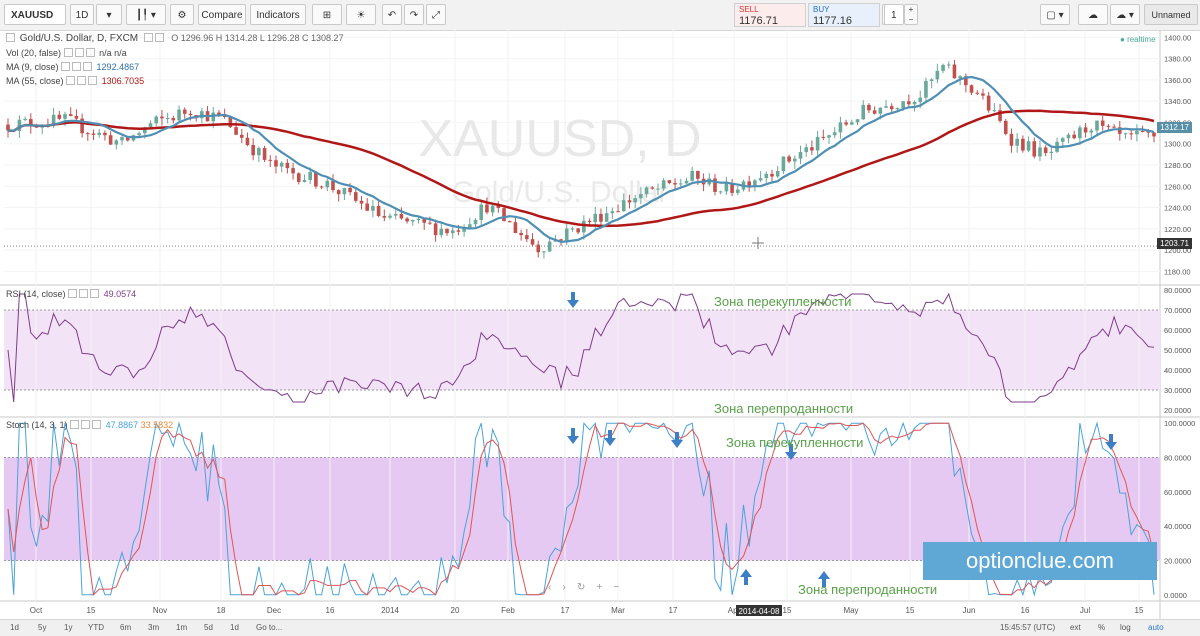  I want to click on stoch-tick: 60.0000, so click(1177, 492).